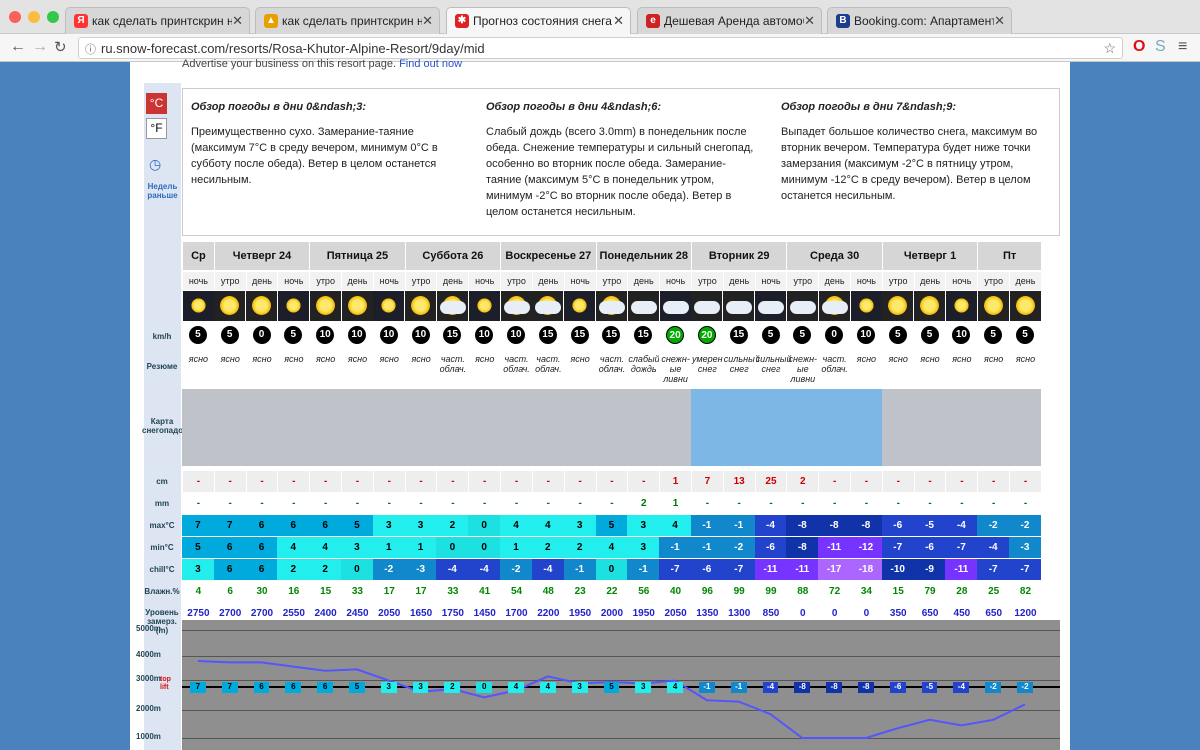 The height and width of the screenshot is (750, 1200). Describe the element at coordinates (90, 49) in the screenshot. I see `info-icon: ⓘ` at that location.